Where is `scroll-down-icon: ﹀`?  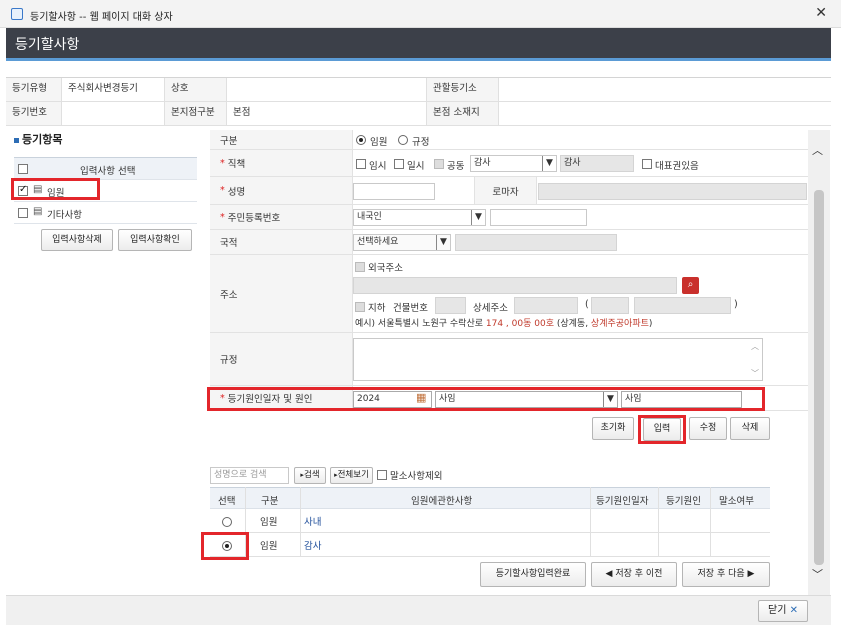
scroll-down-icon: ﹀ is located at coordinates (817, 574).